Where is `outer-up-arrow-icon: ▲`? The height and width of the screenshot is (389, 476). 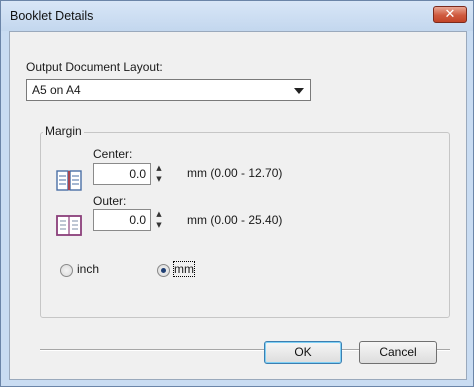 outer-up-arrow-icon: ▲ is located at coordinates (159, 214).